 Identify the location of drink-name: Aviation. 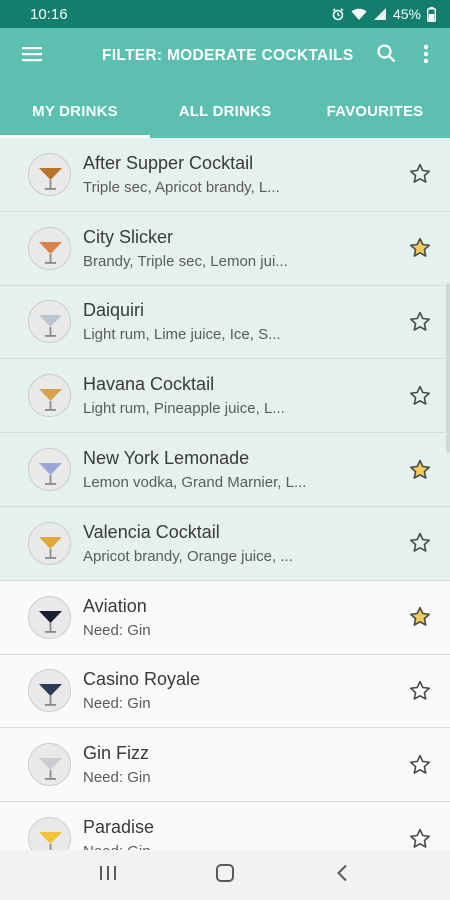
(115, 605).